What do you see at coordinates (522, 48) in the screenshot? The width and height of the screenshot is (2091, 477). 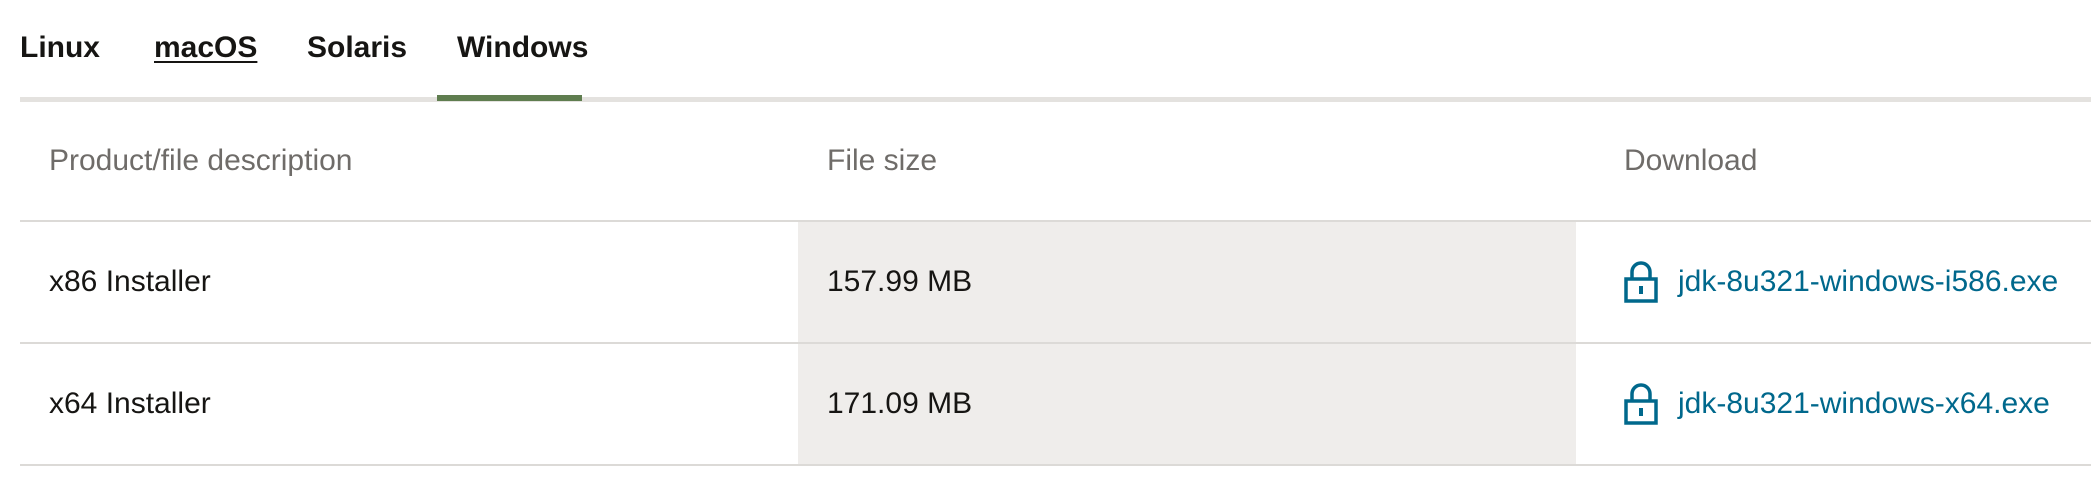 I see `tab-windows: Windows` at bounding box center [522, 48].